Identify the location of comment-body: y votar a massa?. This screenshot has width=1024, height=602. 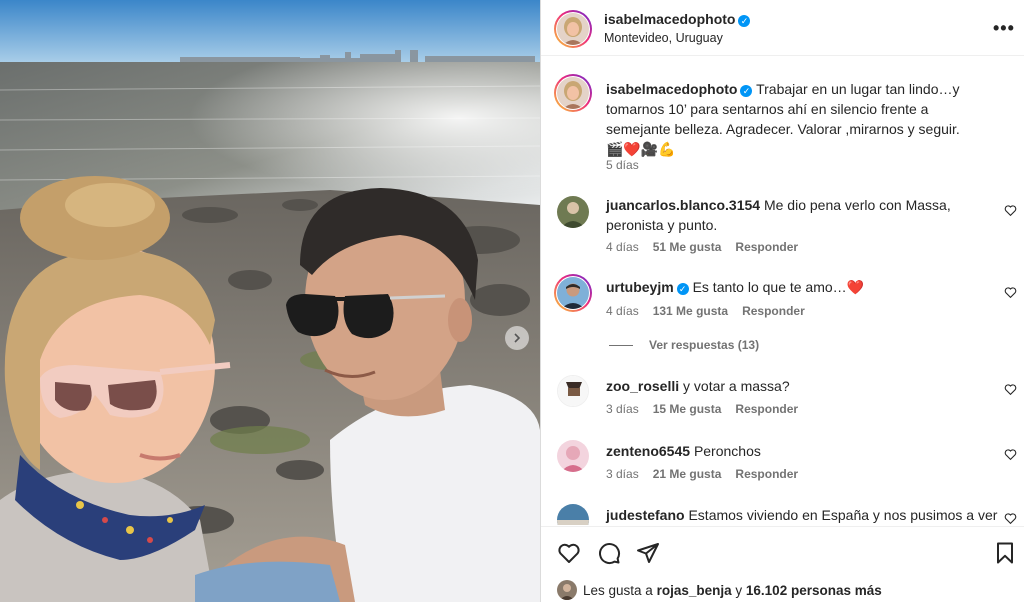
(736, 386).